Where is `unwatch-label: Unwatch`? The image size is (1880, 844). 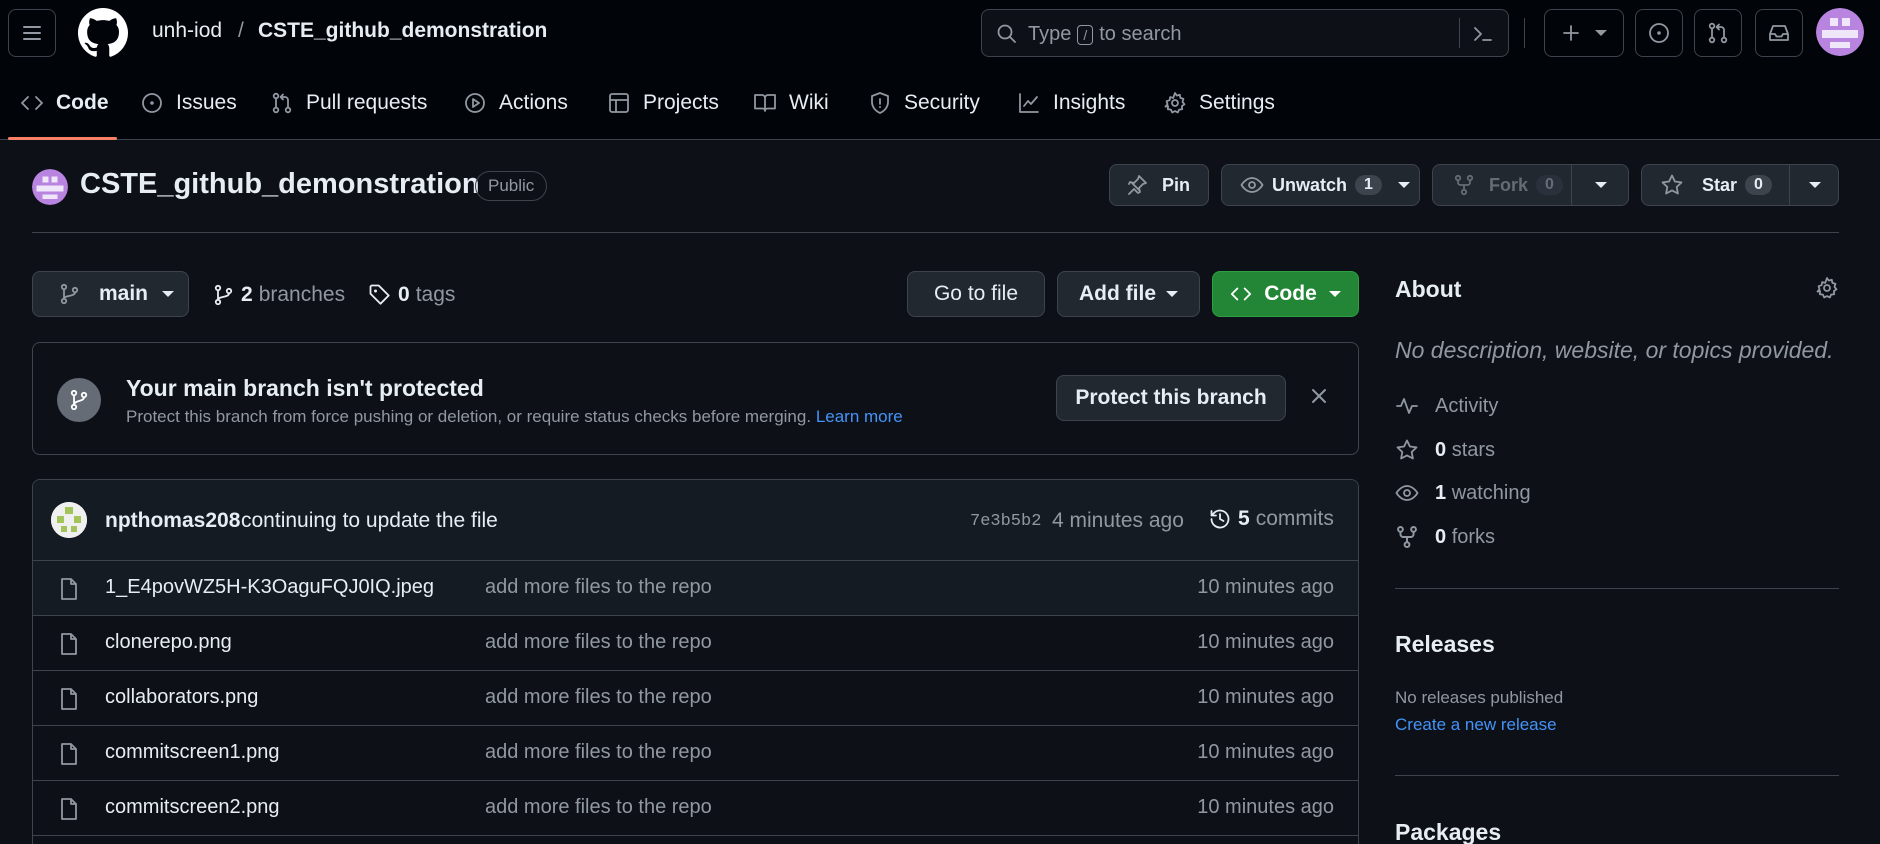 unwatch-label: Unwatch is located at coordinates (1310, 184).